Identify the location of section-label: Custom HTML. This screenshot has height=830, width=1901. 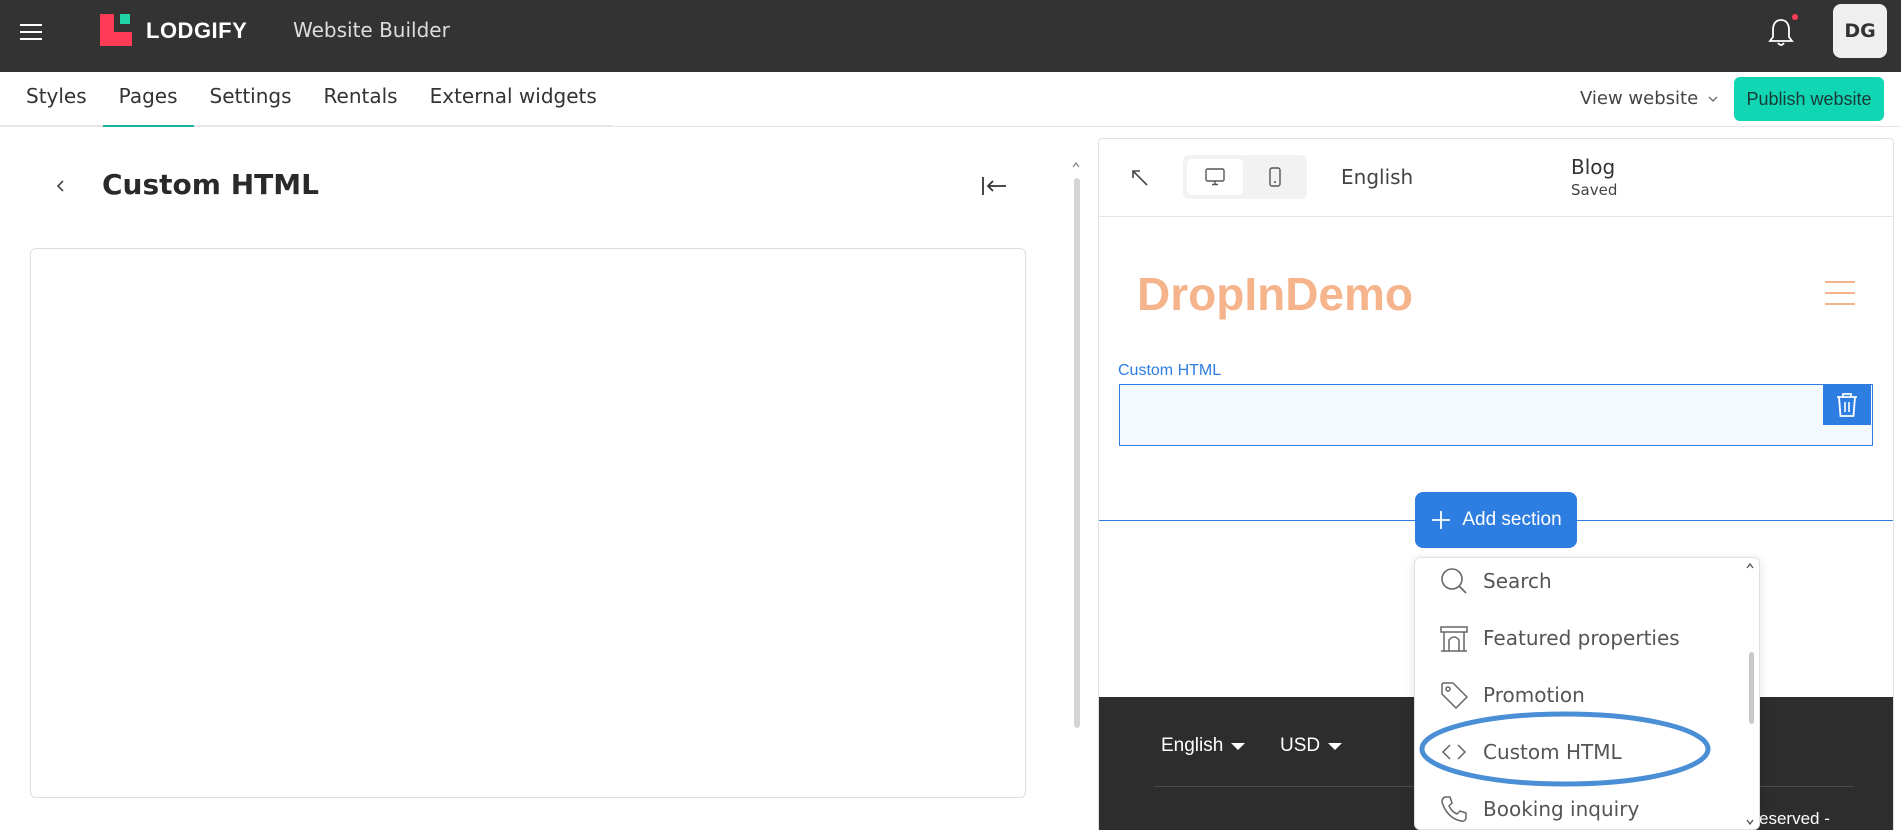
(1170, 370).